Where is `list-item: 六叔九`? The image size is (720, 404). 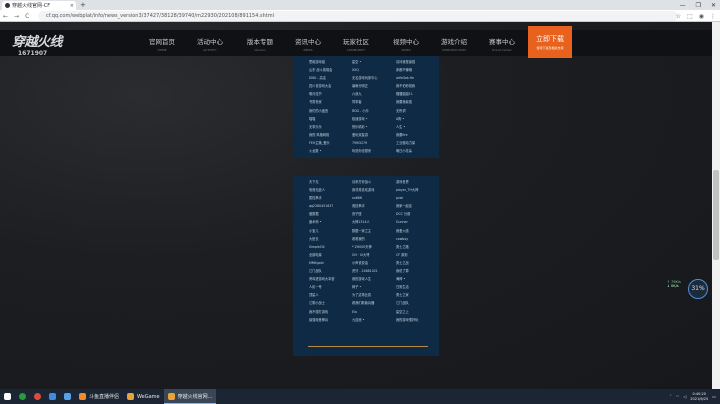
list-item: 六叔九 is located at coordinates (365, 94).